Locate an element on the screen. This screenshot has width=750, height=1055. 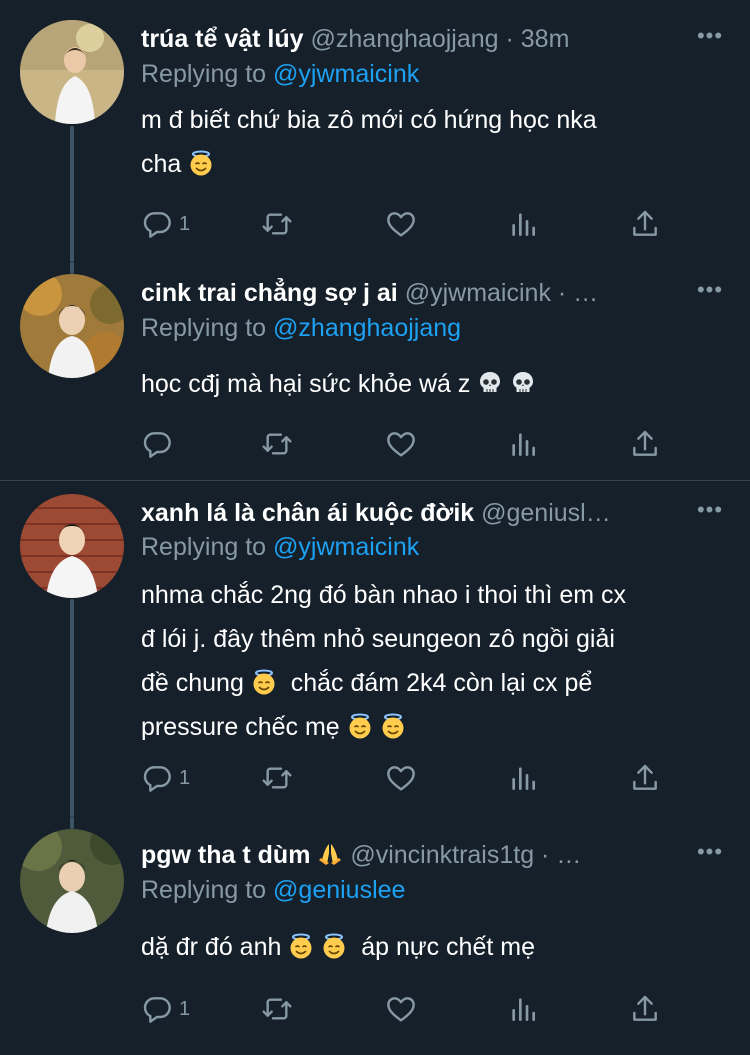
tweet-text: học cđj mà hại sức khỏe wá z is located at coordinates (436, 384).